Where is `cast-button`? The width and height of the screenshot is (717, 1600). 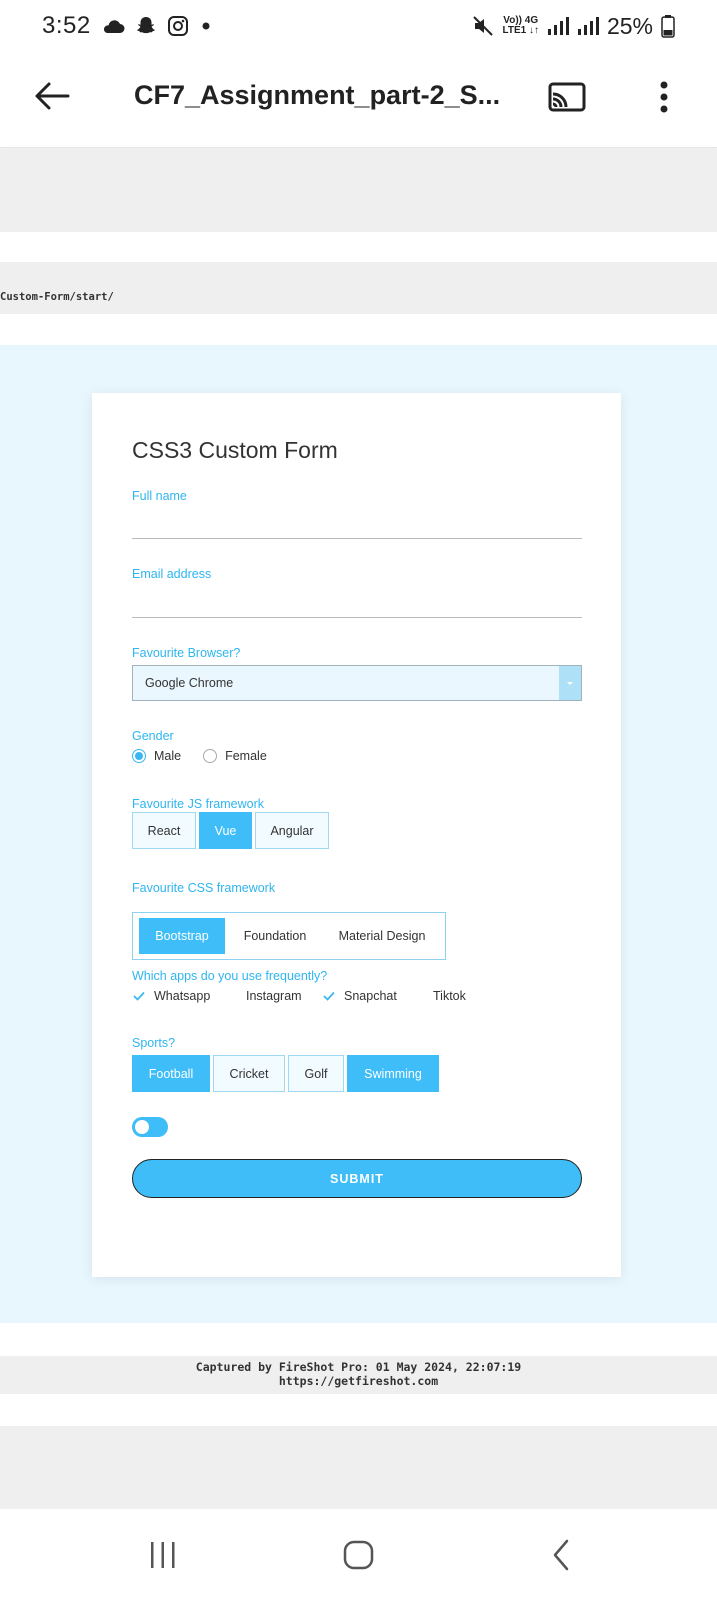
cast-button is located at coordinates (567, 97).